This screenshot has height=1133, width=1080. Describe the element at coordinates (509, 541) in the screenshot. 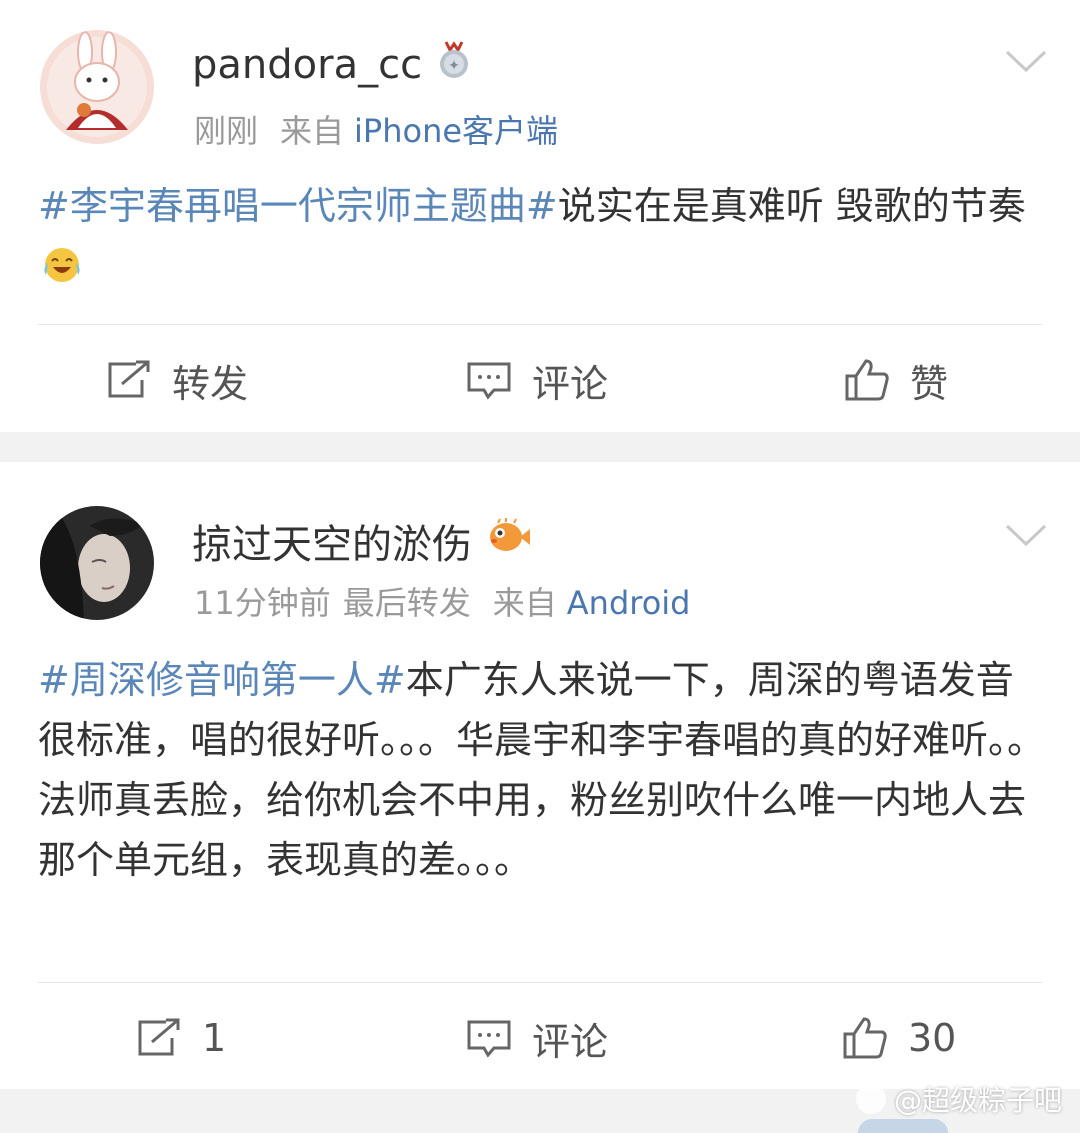

I see `pufferfish-badge-icon` at that location.